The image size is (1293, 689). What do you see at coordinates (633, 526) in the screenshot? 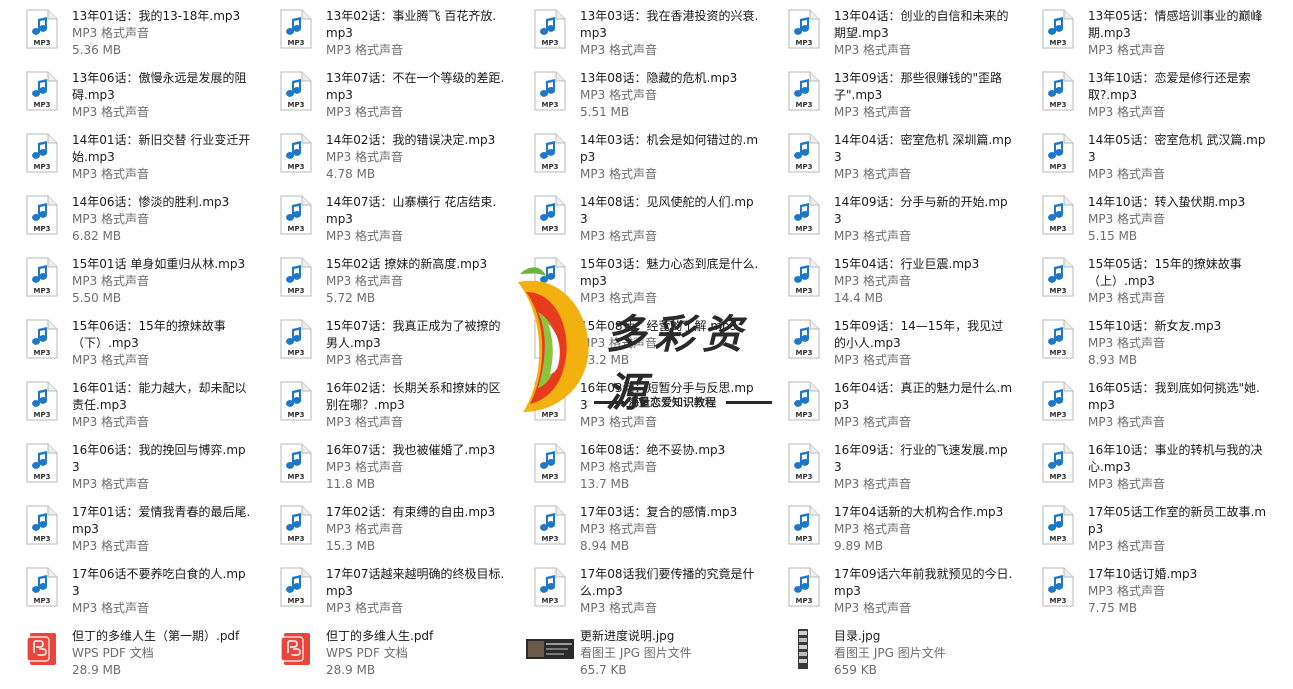
I see `file-item: MP3 17年03话：复合的感情.mp3 MP3 格式声音 8.94 MB` at bounding box center [633, 526].